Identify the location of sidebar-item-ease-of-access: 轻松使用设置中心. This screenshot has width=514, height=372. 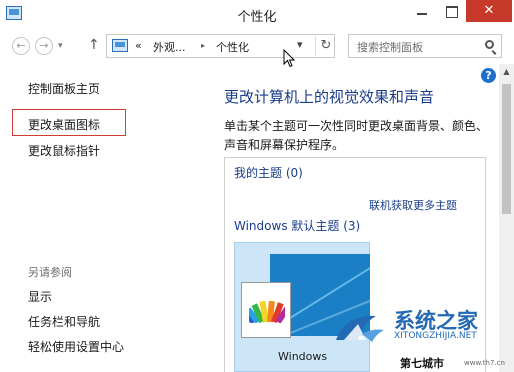
(76, 346).